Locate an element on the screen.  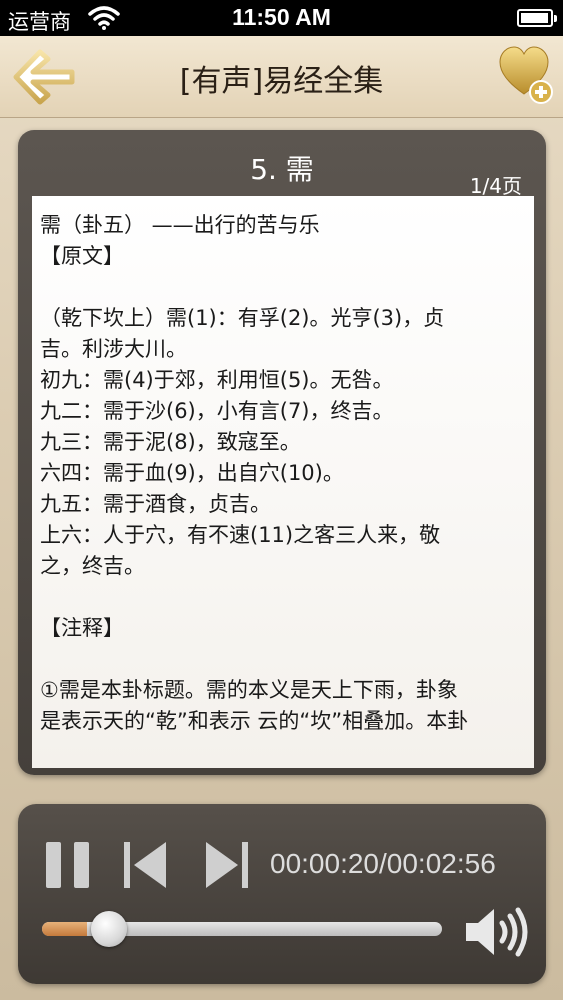
text-line: 之，终吉。 is located at coordinates (92, 566).